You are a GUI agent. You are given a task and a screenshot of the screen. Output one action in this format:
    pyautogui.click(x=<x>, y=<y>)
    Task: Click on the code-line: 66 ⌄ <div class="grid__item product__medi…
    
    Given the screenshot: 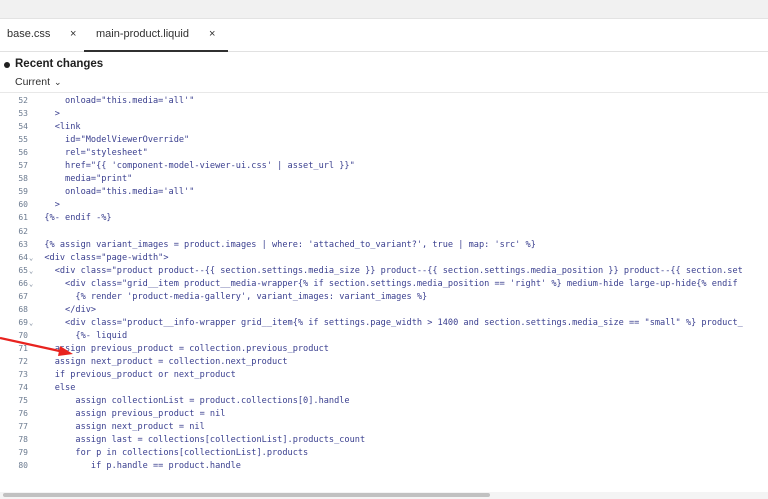 What is the action you would take?
    pyautogui.click(x=384, y=284)
    